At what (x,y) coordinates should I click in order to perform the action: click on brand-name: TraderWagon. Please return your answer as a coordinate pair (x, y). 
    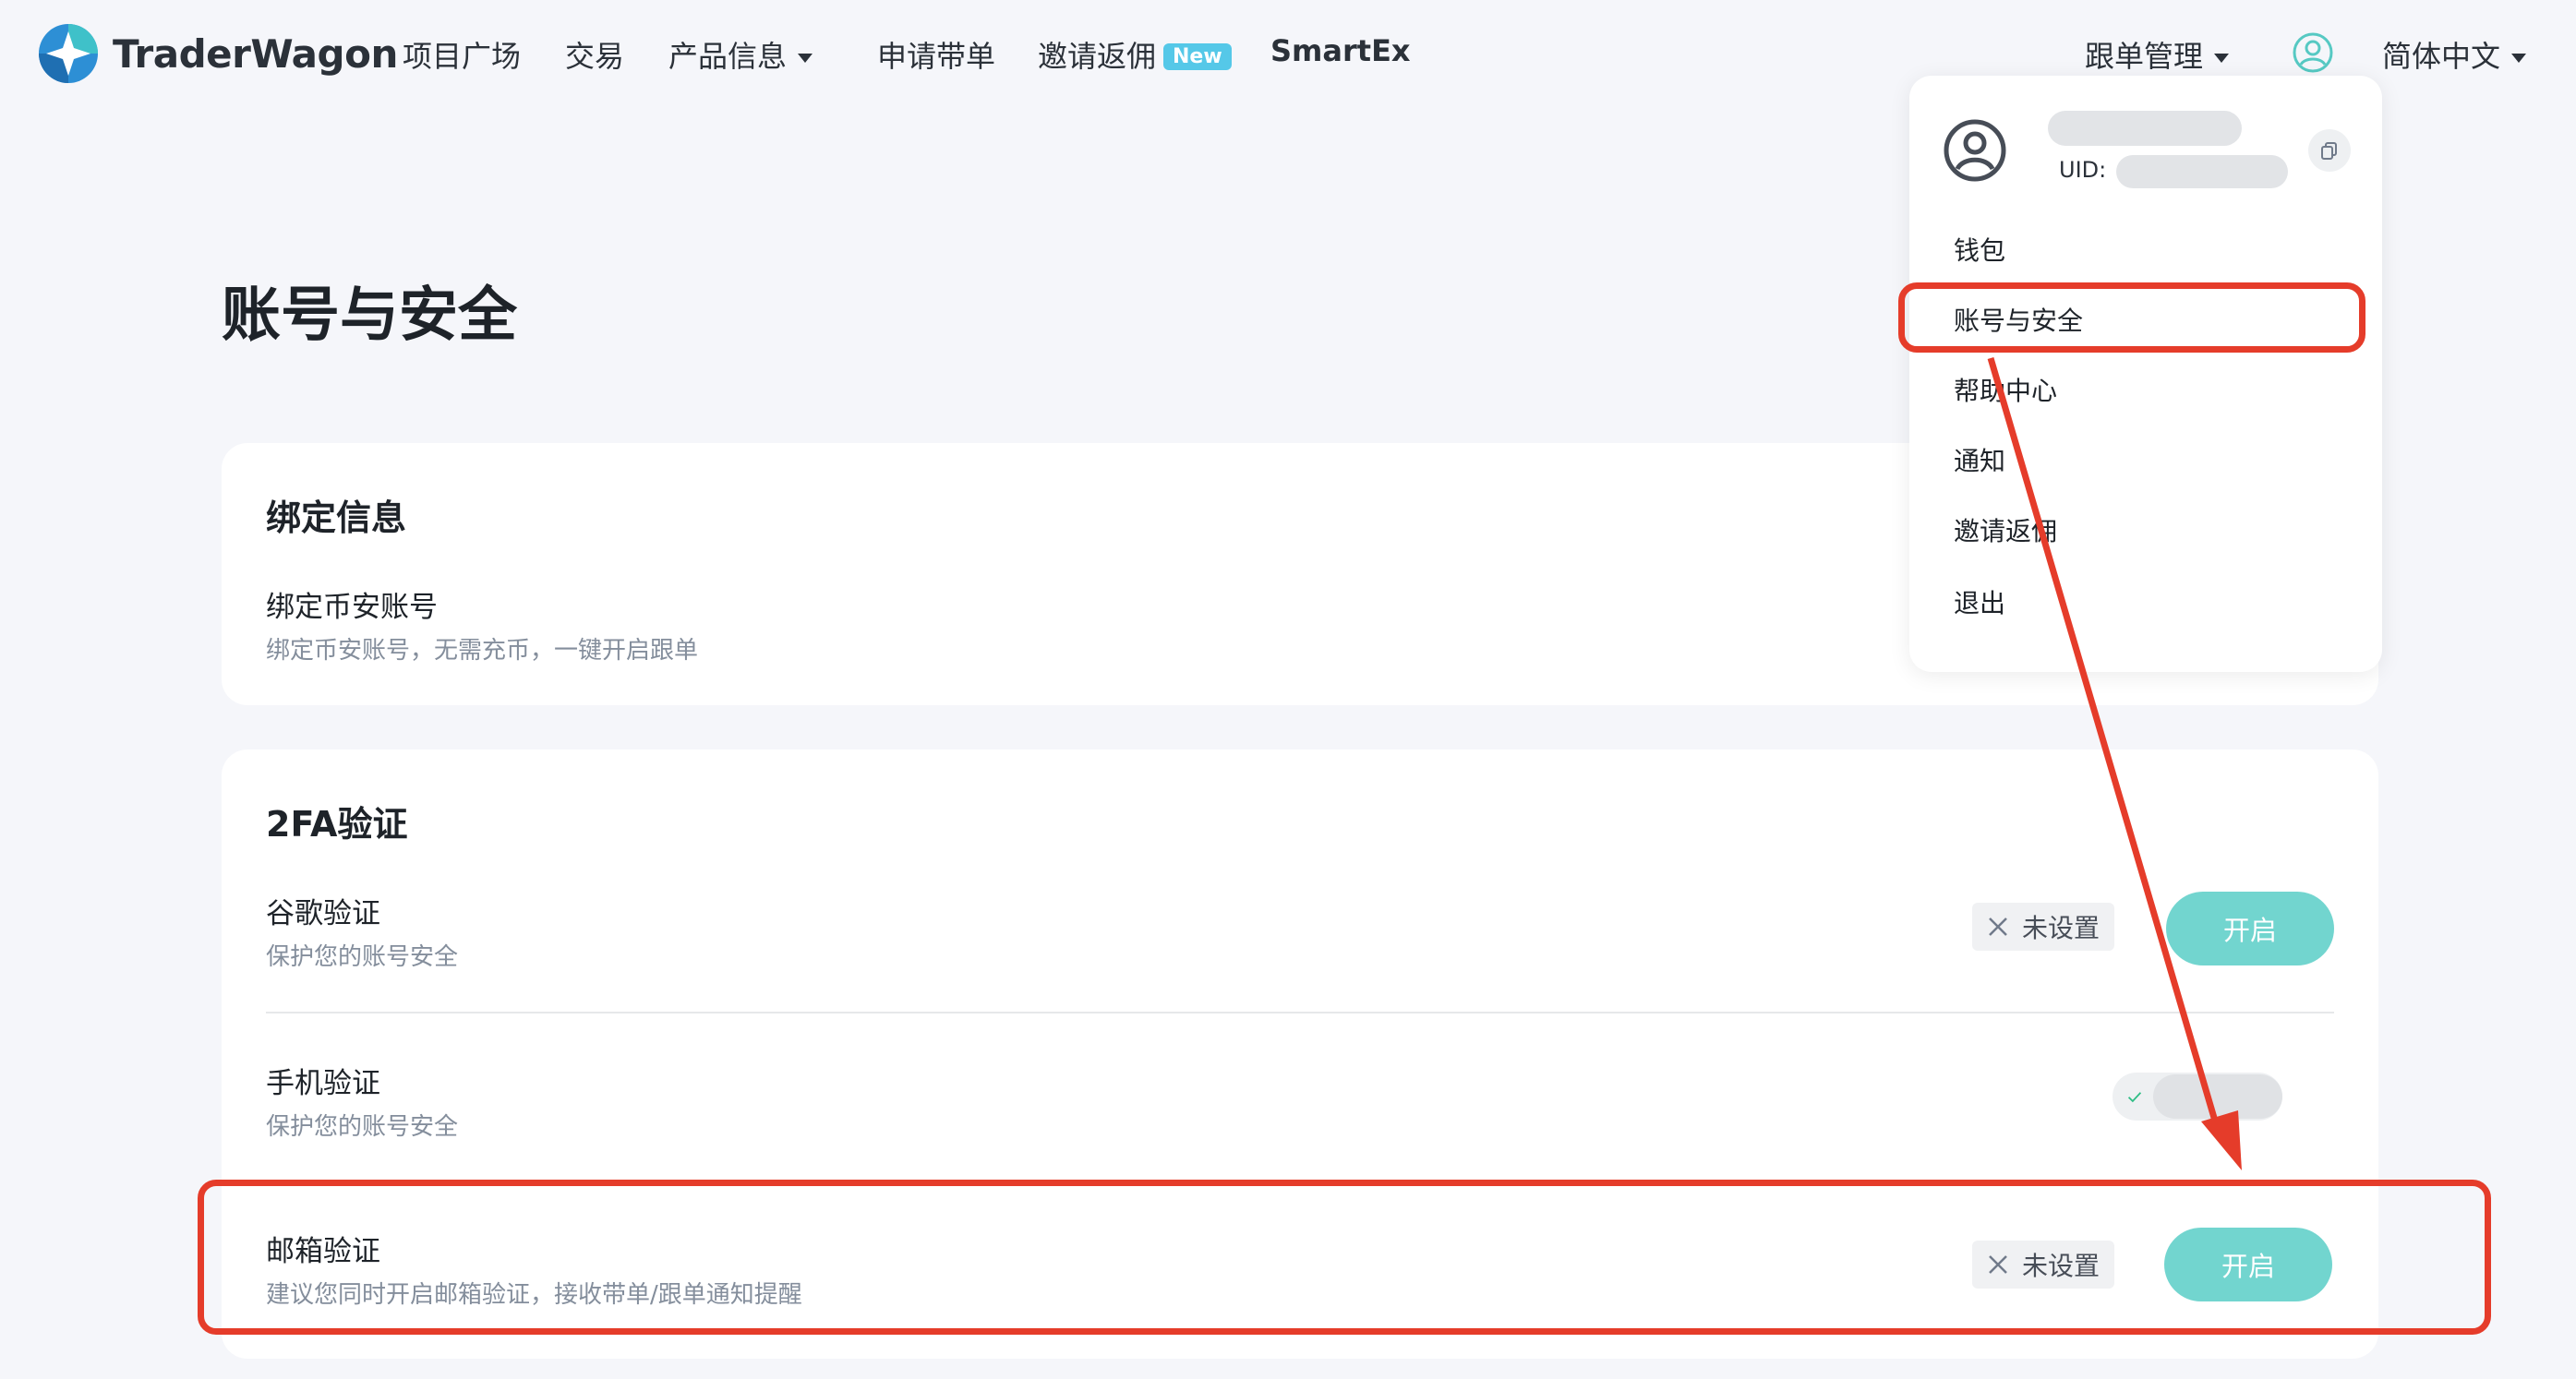
    Looking at the image, I should click on (255, 54).